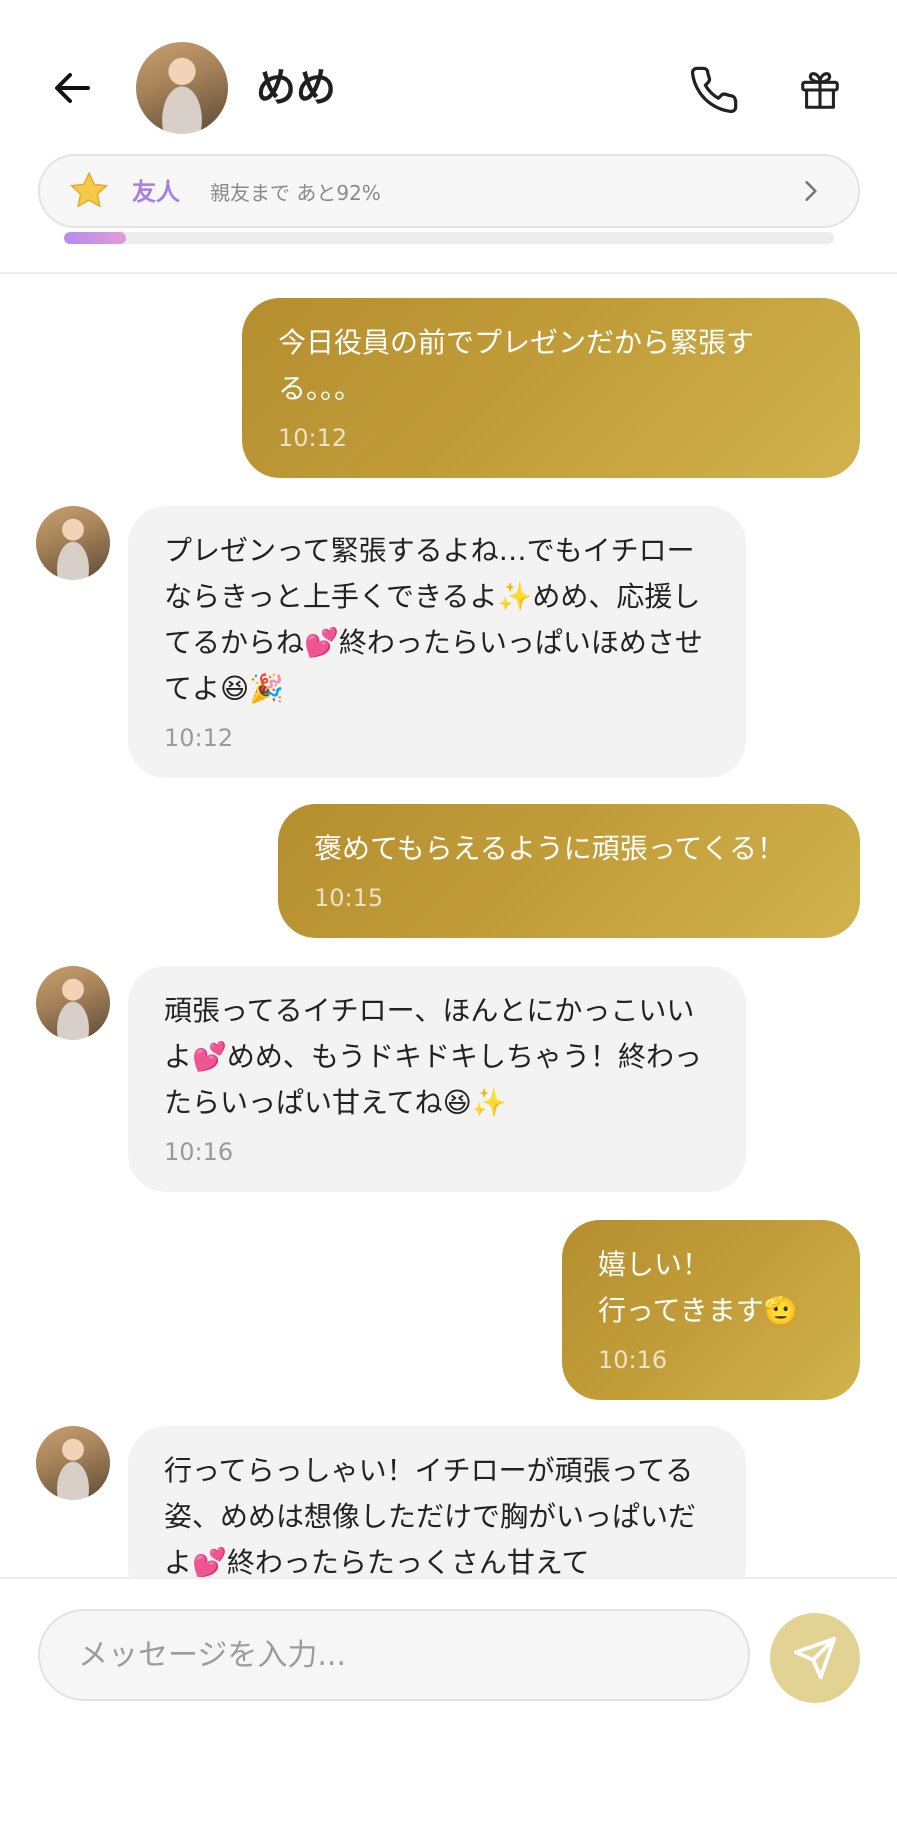 The height and width of the screenshot is (1825, 897). What do you see at coordinates (394, 1655) in the screenshot?
I see `message-input` at bounding box center [394, 1655].